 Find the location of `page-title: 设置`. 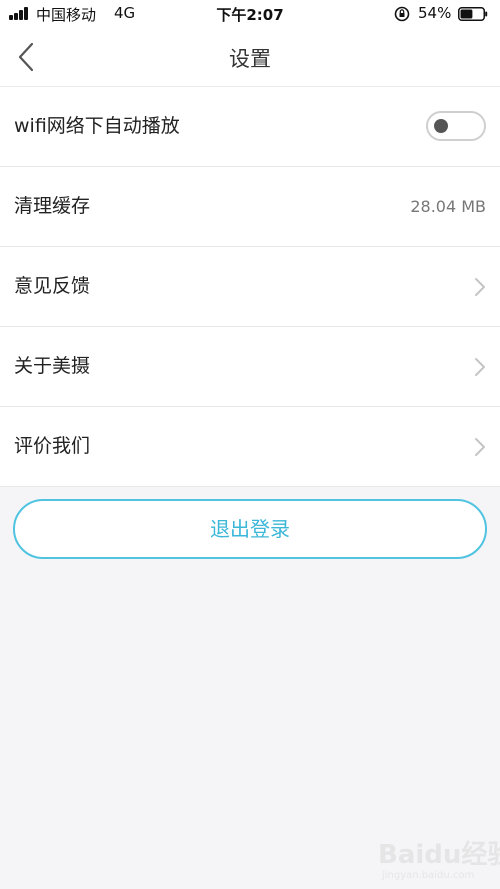

page-title: 设置 is located at coordinates (250, 59).